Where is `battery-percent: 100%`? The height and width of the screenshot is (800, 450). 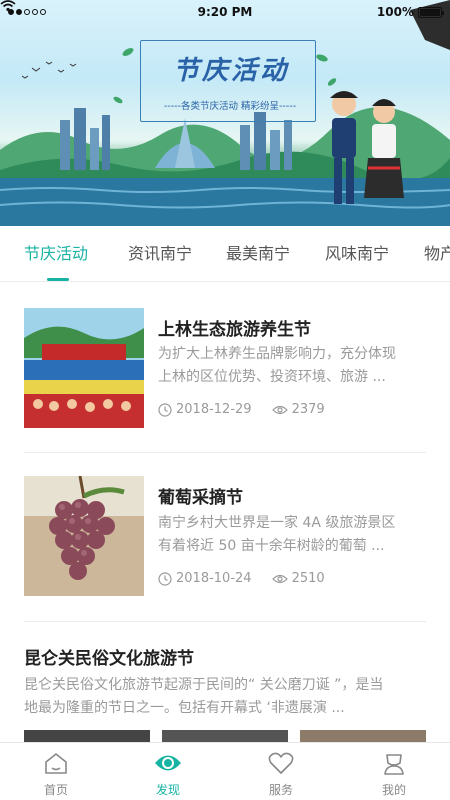 battery-percent: 100% is located at coordinates (395, 12).